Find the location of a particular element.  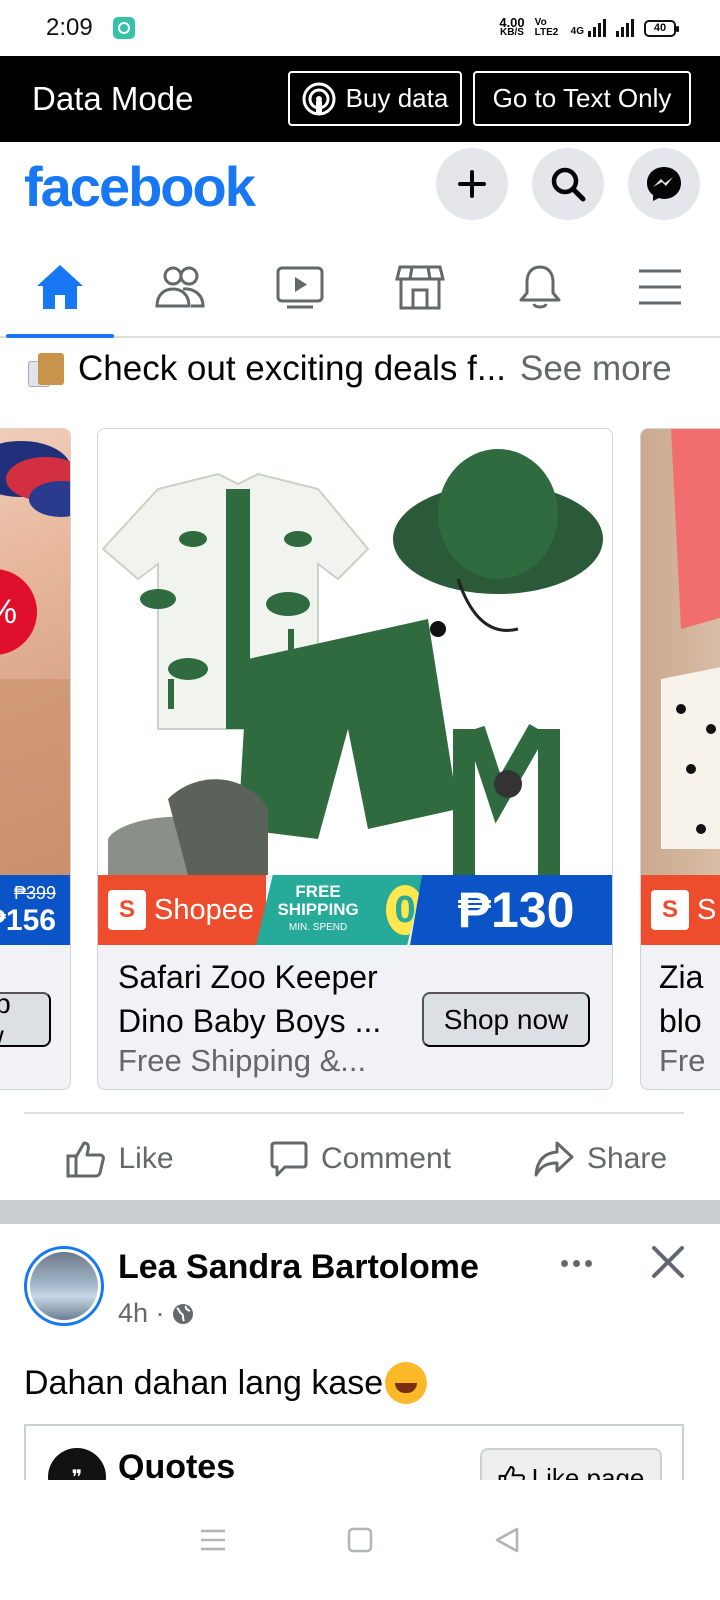

network-speed: 4.00 KB/S is located at coordinates (512, 26).